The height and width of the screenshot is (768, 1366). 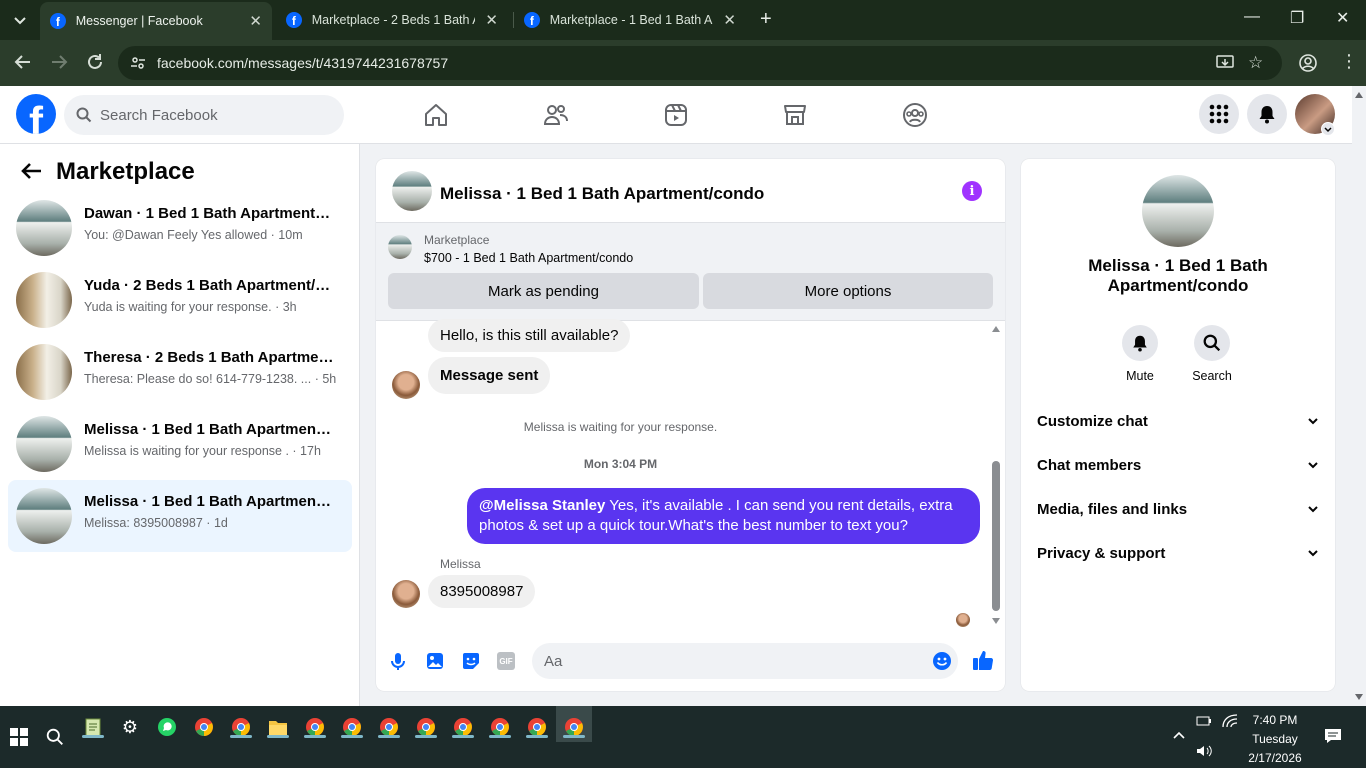 What do you see at coordinates (556, 115) in the screenshot?
I see `friends-icon` at bounding box center [556, 115].